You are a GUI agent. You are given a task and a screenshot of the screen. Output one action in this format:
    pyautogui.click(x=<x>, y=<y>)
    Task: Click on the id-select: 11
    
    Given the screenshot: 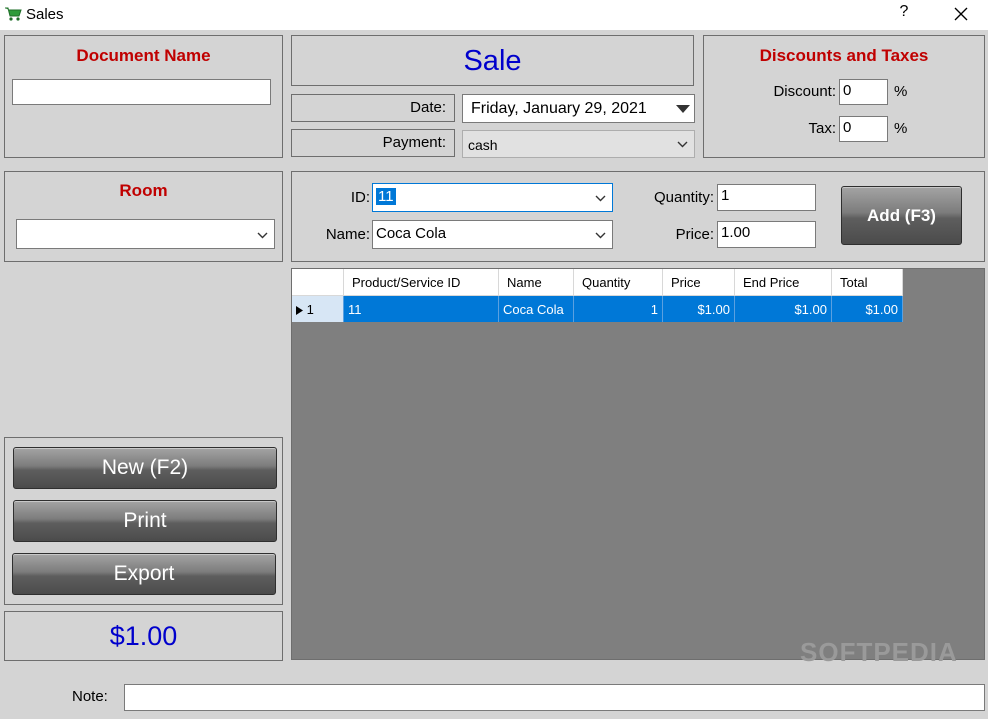 What is the action you would take?
    pyautogui.click(x=492, y=197)
    